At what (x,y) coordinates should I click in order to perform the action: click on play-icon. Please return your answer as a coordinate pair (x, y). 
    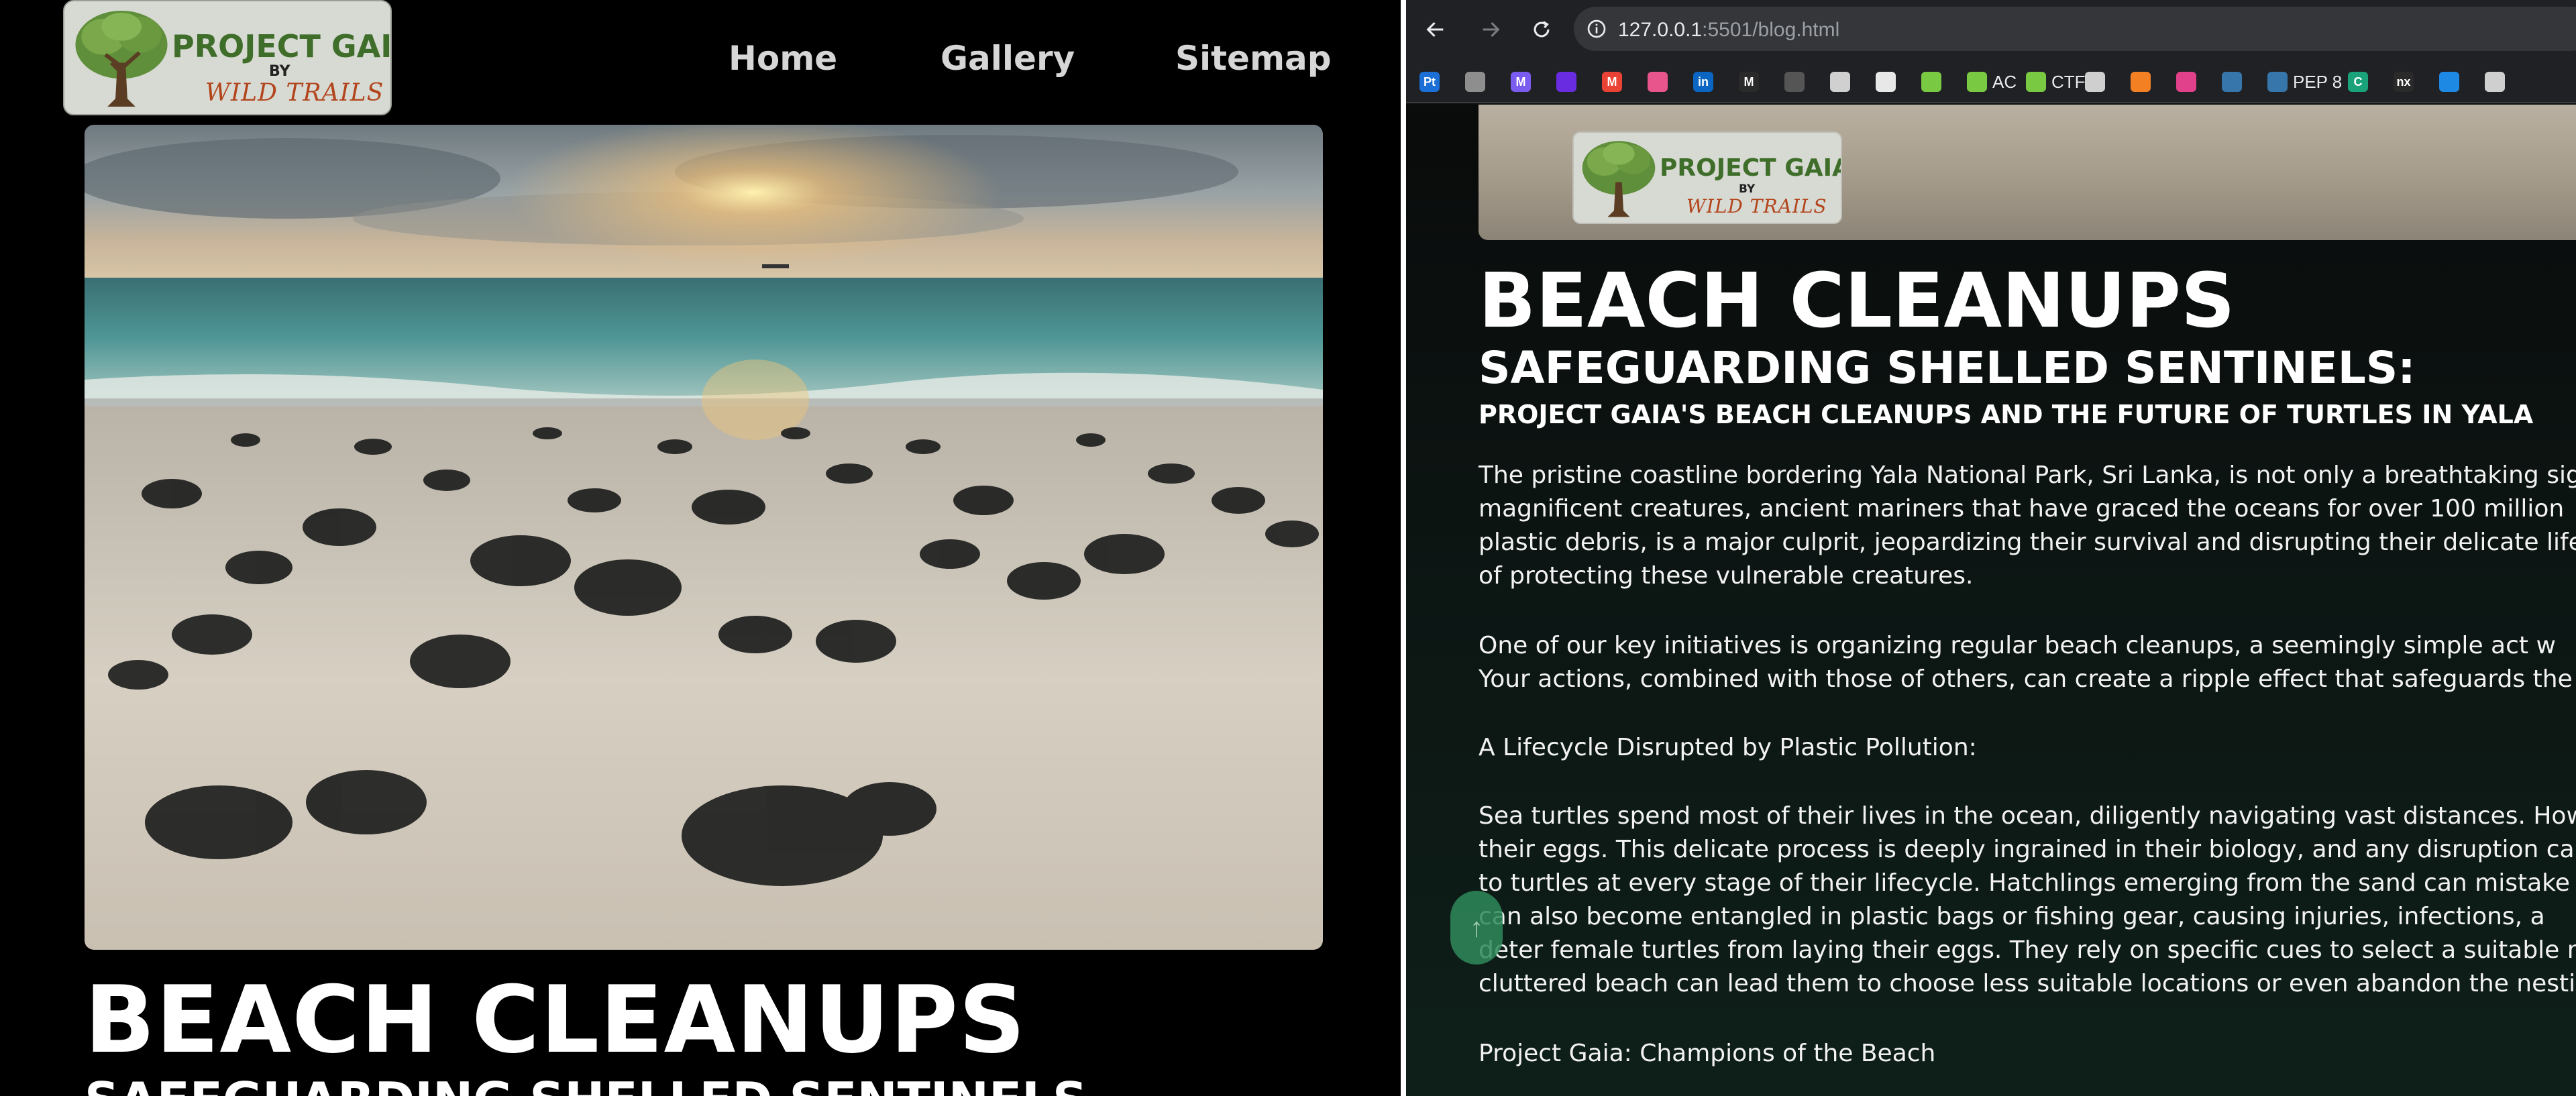
    Looking at the image, I should click on (2449, 82).